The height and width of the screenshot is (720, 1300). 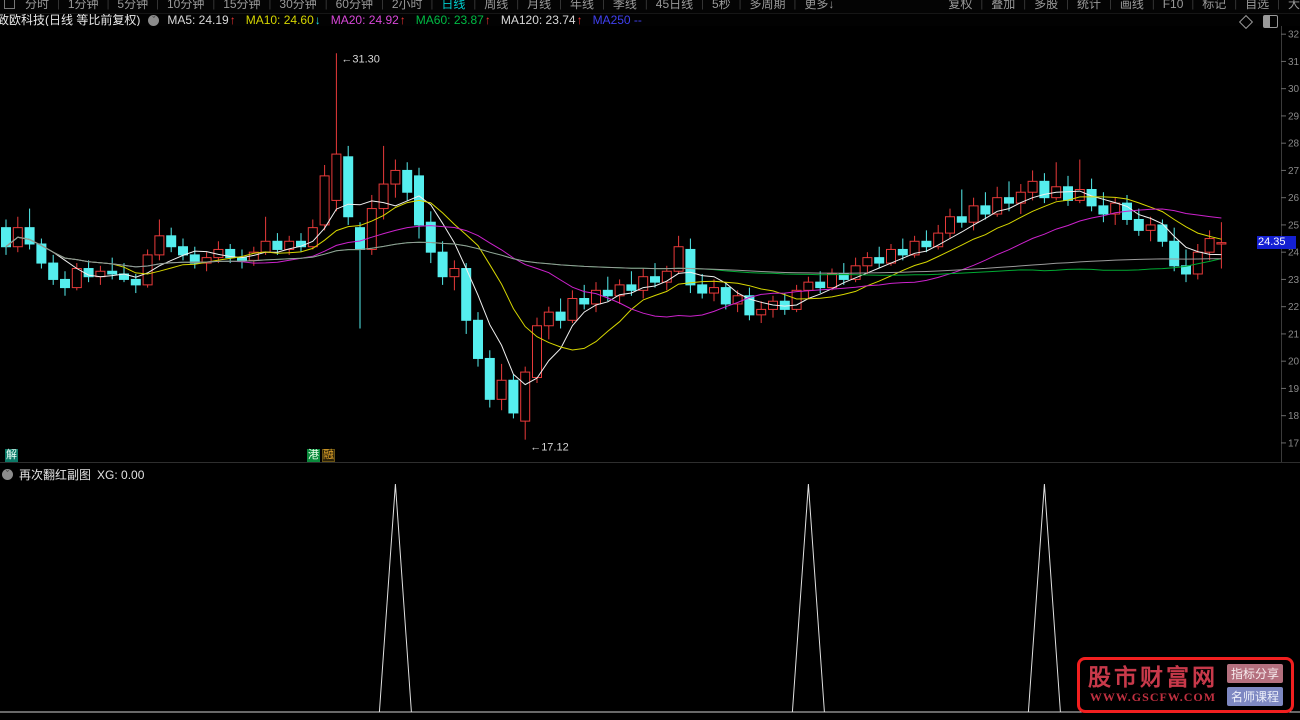 I want to click on svg-text: 26, so click(x=1294, y=198).